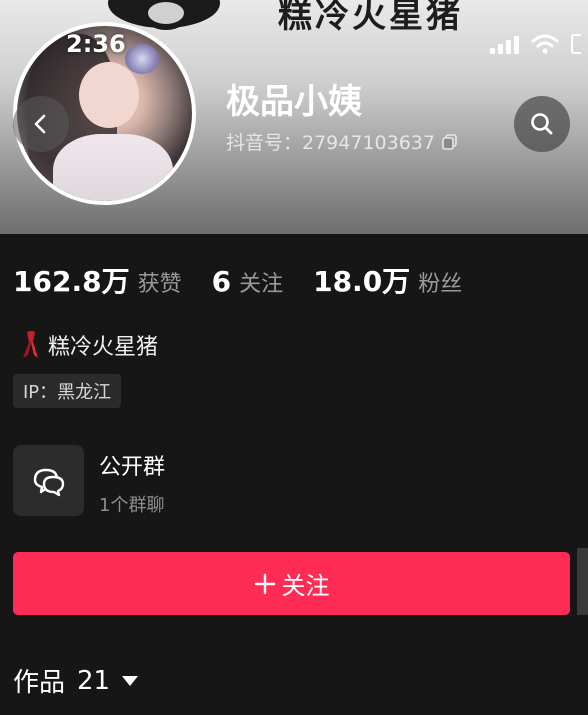 This screenshot has width=588, height=715. I want to click on status-time: 2:36, so click(96, 44).